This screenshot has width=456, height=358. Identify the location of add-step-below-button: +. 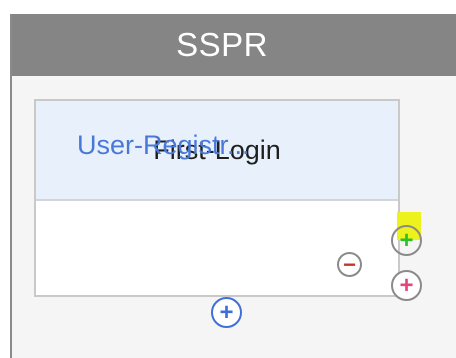
(226, 312).